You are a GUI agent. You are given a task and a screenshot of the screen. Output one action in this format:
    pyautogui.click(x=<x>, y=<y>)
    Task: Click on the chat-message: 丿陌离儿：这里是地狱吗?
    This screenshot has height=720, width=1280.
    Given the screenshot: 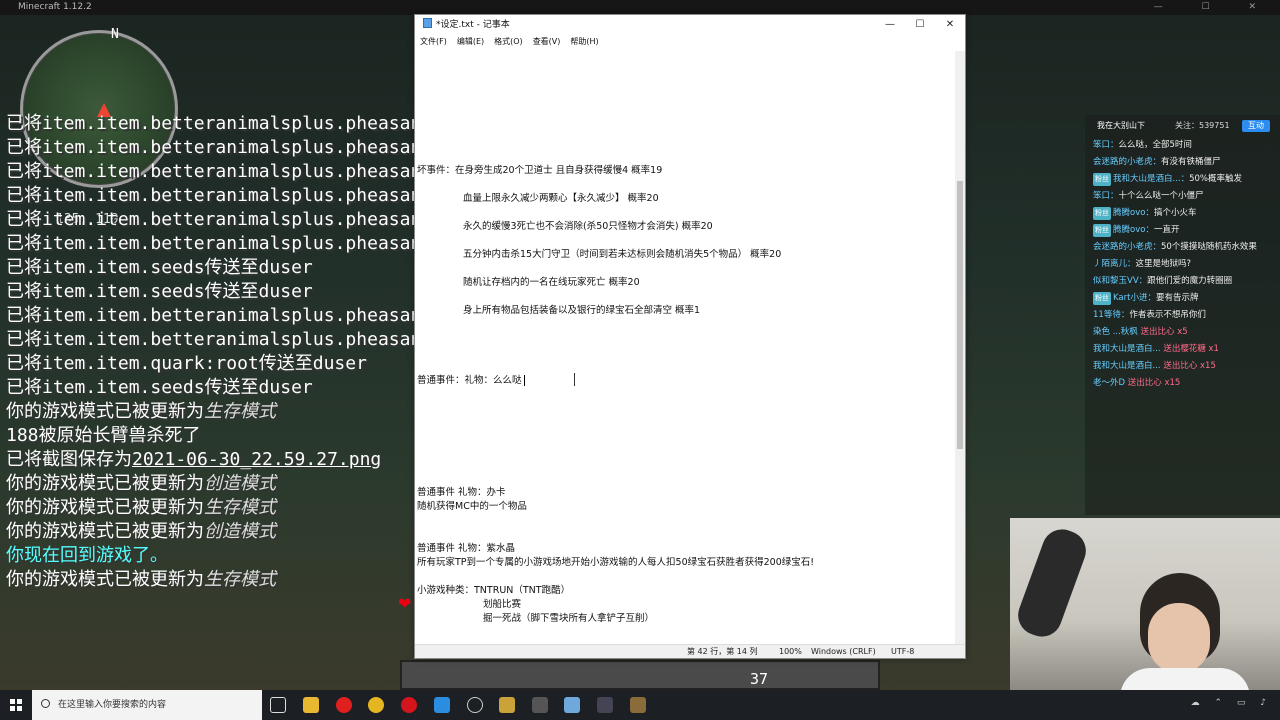 What is the action you would take?
    pyautogui.click(x=1142, y=264)
    